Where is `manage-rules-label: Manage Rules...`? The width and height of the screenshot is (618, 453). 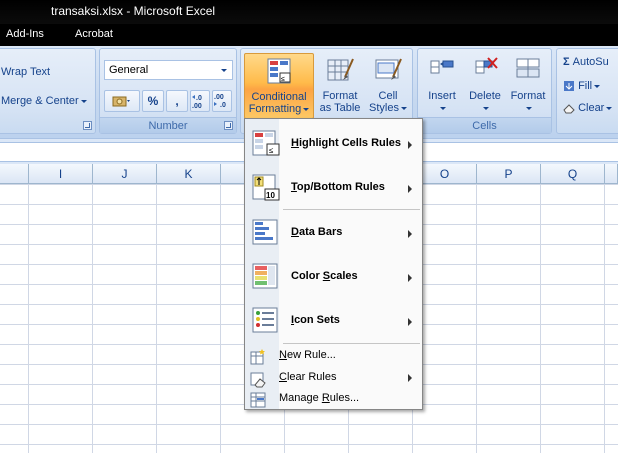 manage-rules-label: Manage Rules... is located at coordinates (319, 398).